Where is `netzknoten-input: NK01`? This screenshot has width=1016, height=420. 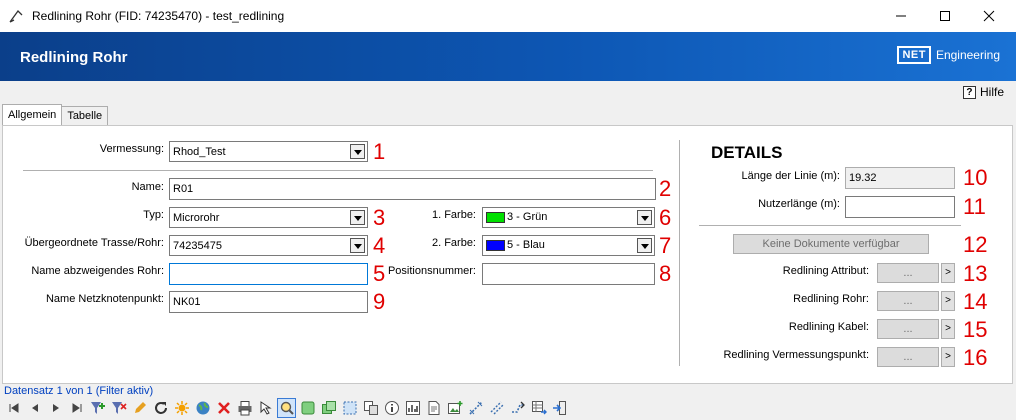
netzknoten-input: NK01 is located at coordinates (268, 302).